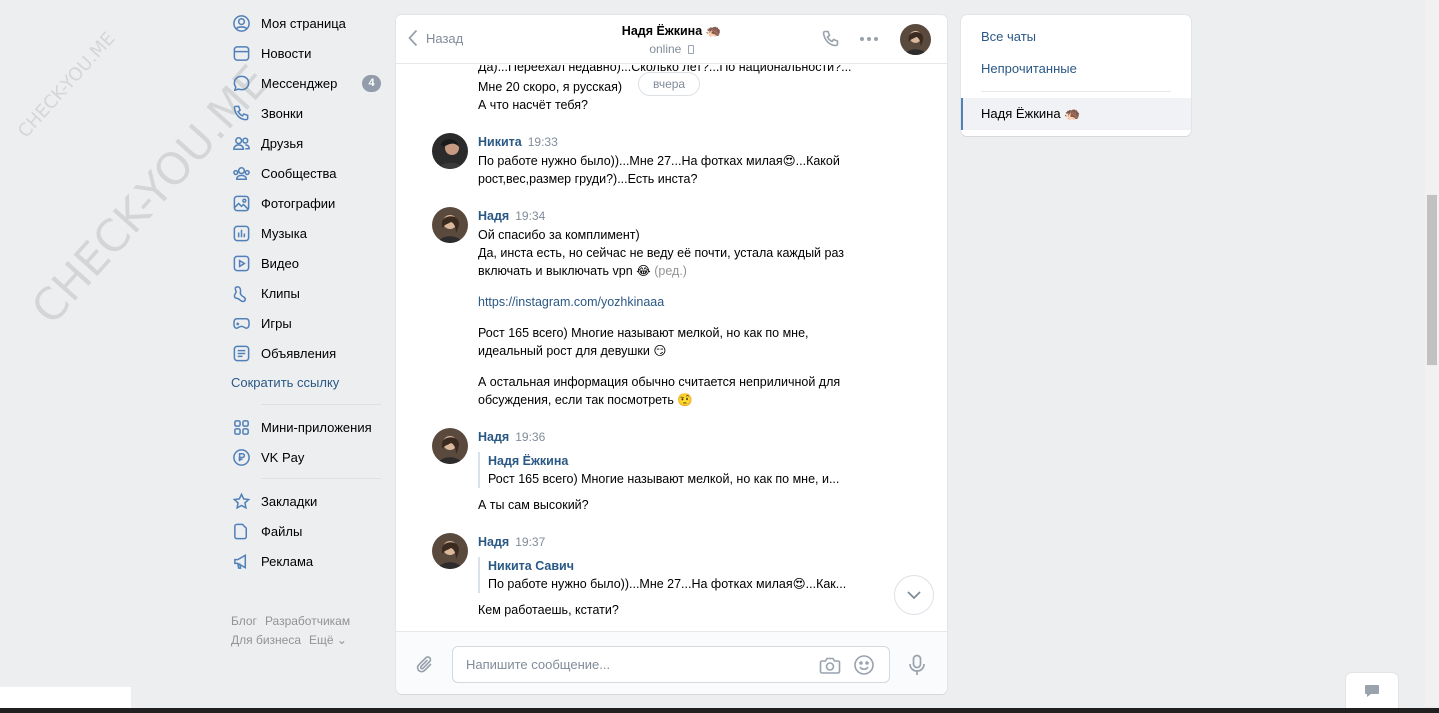 The height and width of the screenshot is (713, 1439). What do you see at coordinates (1372, 691) in the screenshot?
I see `chats-widget-button` at bounding box center [1372, 691].